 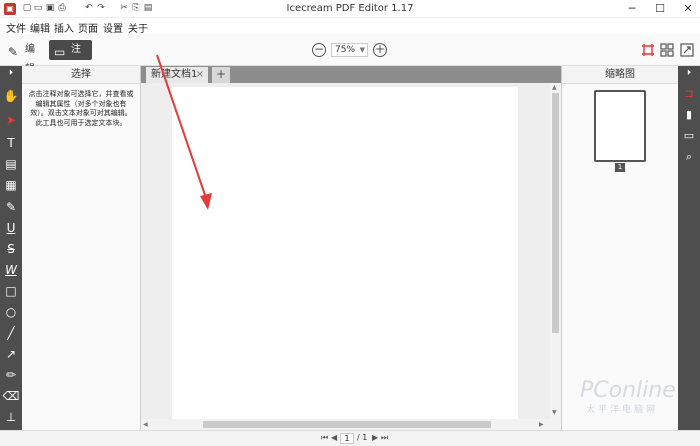 I want to click on vertical-scrollbar: ▲ ▼, so click(x=555, y=256).